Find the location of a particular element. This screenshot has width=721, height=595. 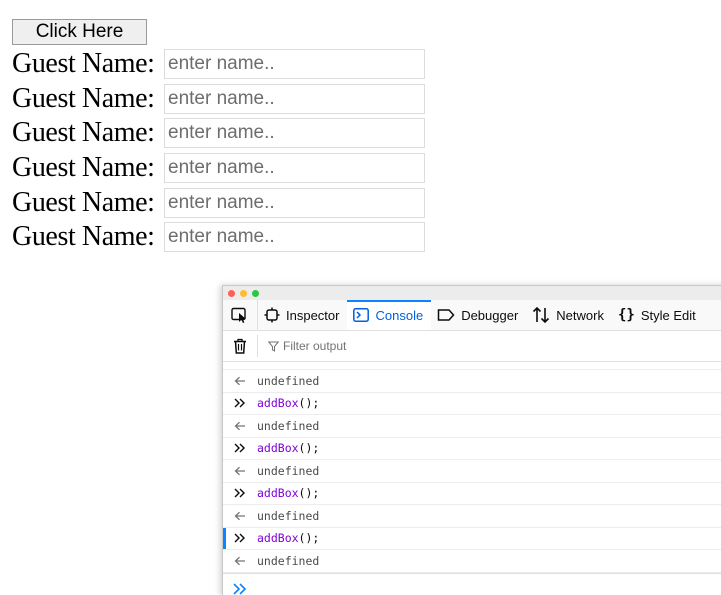

tab-network: Network is located at coordinates (569, 315).